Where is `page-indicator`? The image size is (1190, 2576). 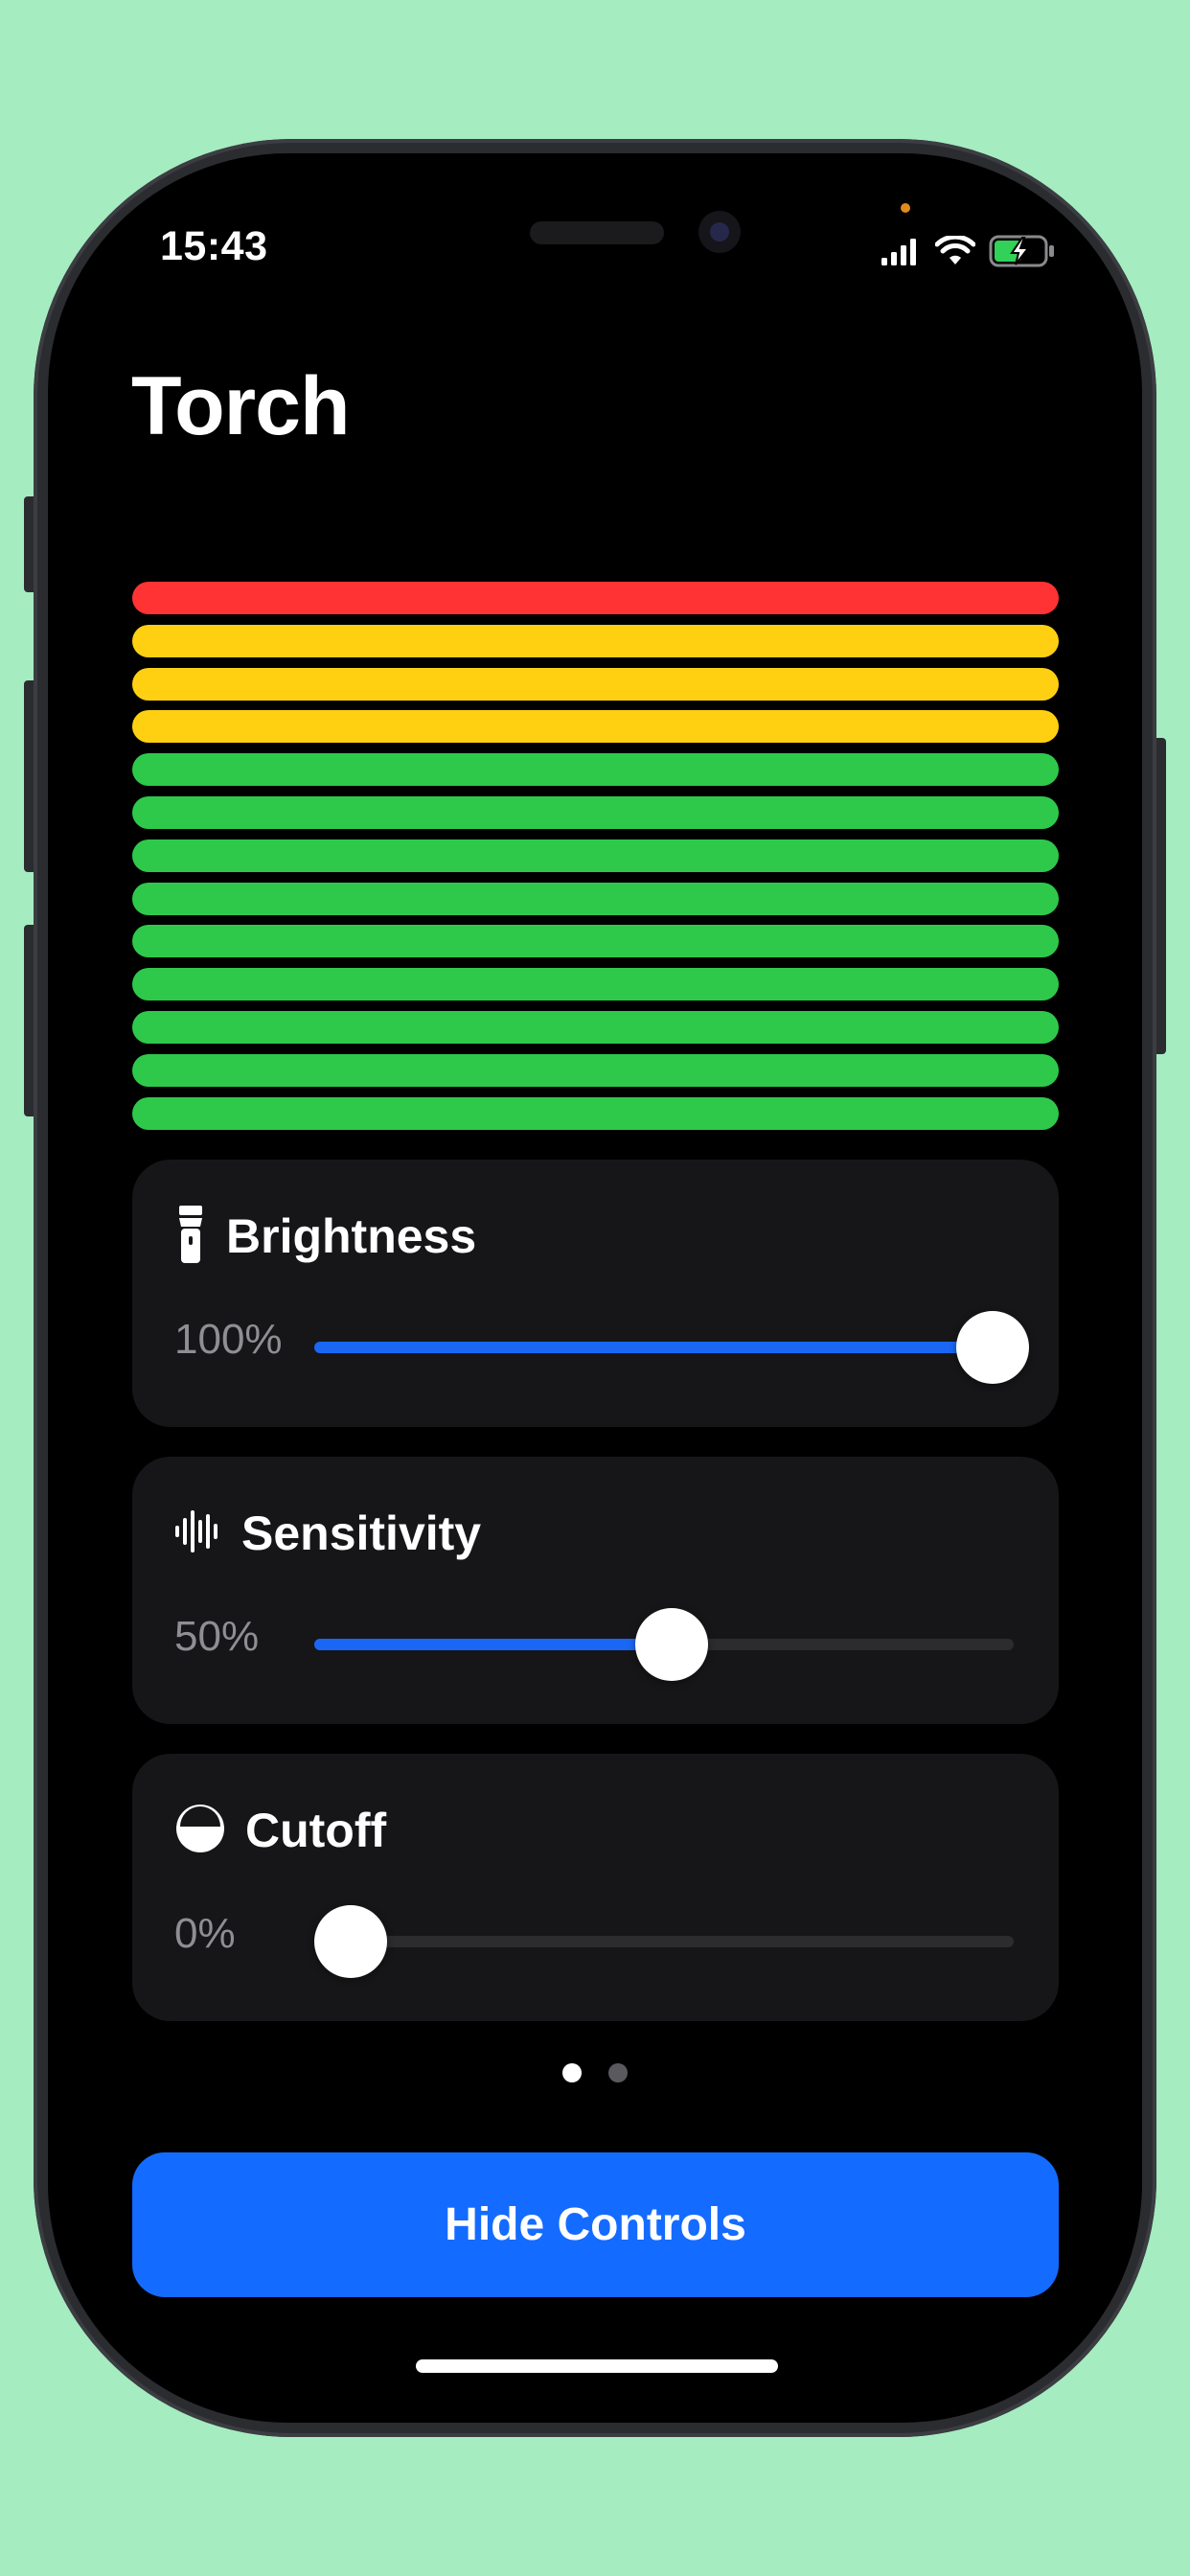
page-indicator is located at coordinates (595, 2072).